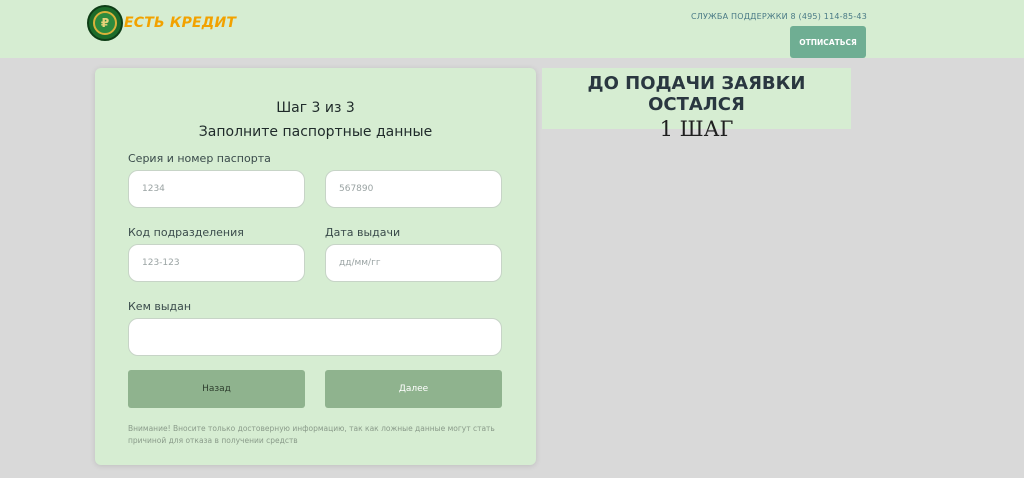 Image resolution: width=1024 pixels, height=478 pixels. Describe the element at coordinates (413, 189) in the screenshot. I see `passport-number-input: 567890` at that location.